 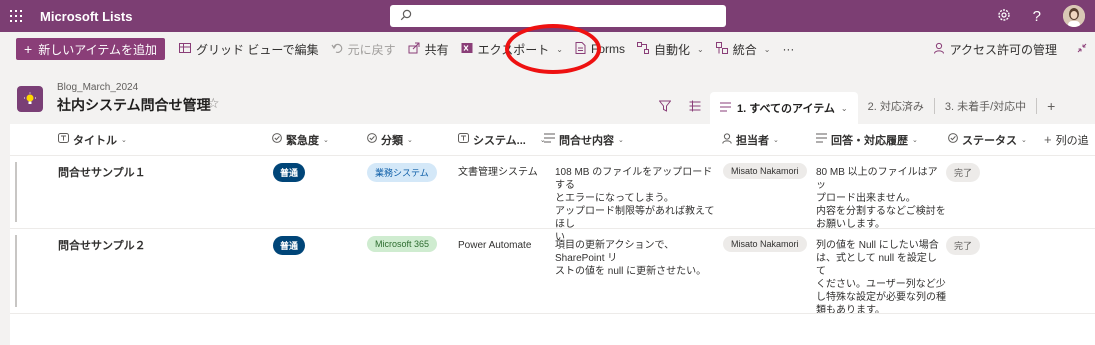 I want to click on page-title: 社内システム問合せ管理, so click(x=134, y=105).